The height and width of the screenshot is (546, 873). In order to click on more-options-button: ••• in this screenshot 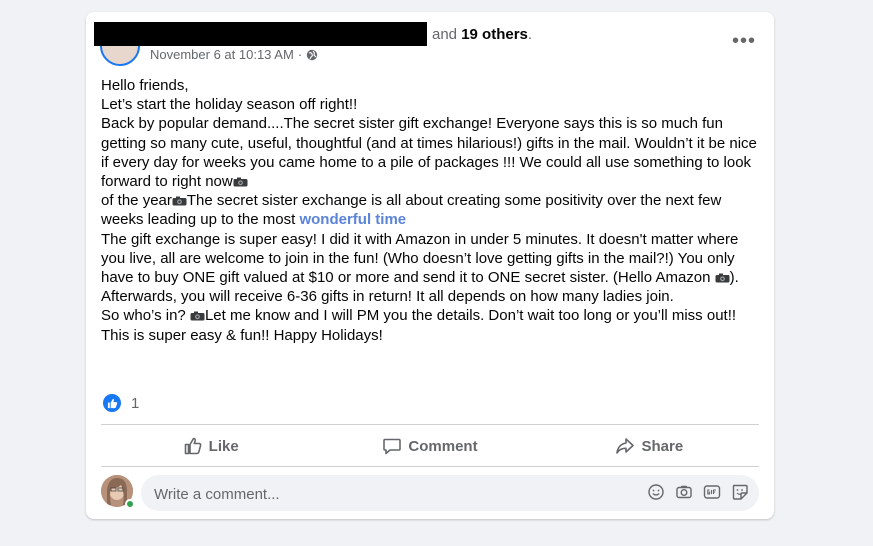, I will do `click(744, 41)`.